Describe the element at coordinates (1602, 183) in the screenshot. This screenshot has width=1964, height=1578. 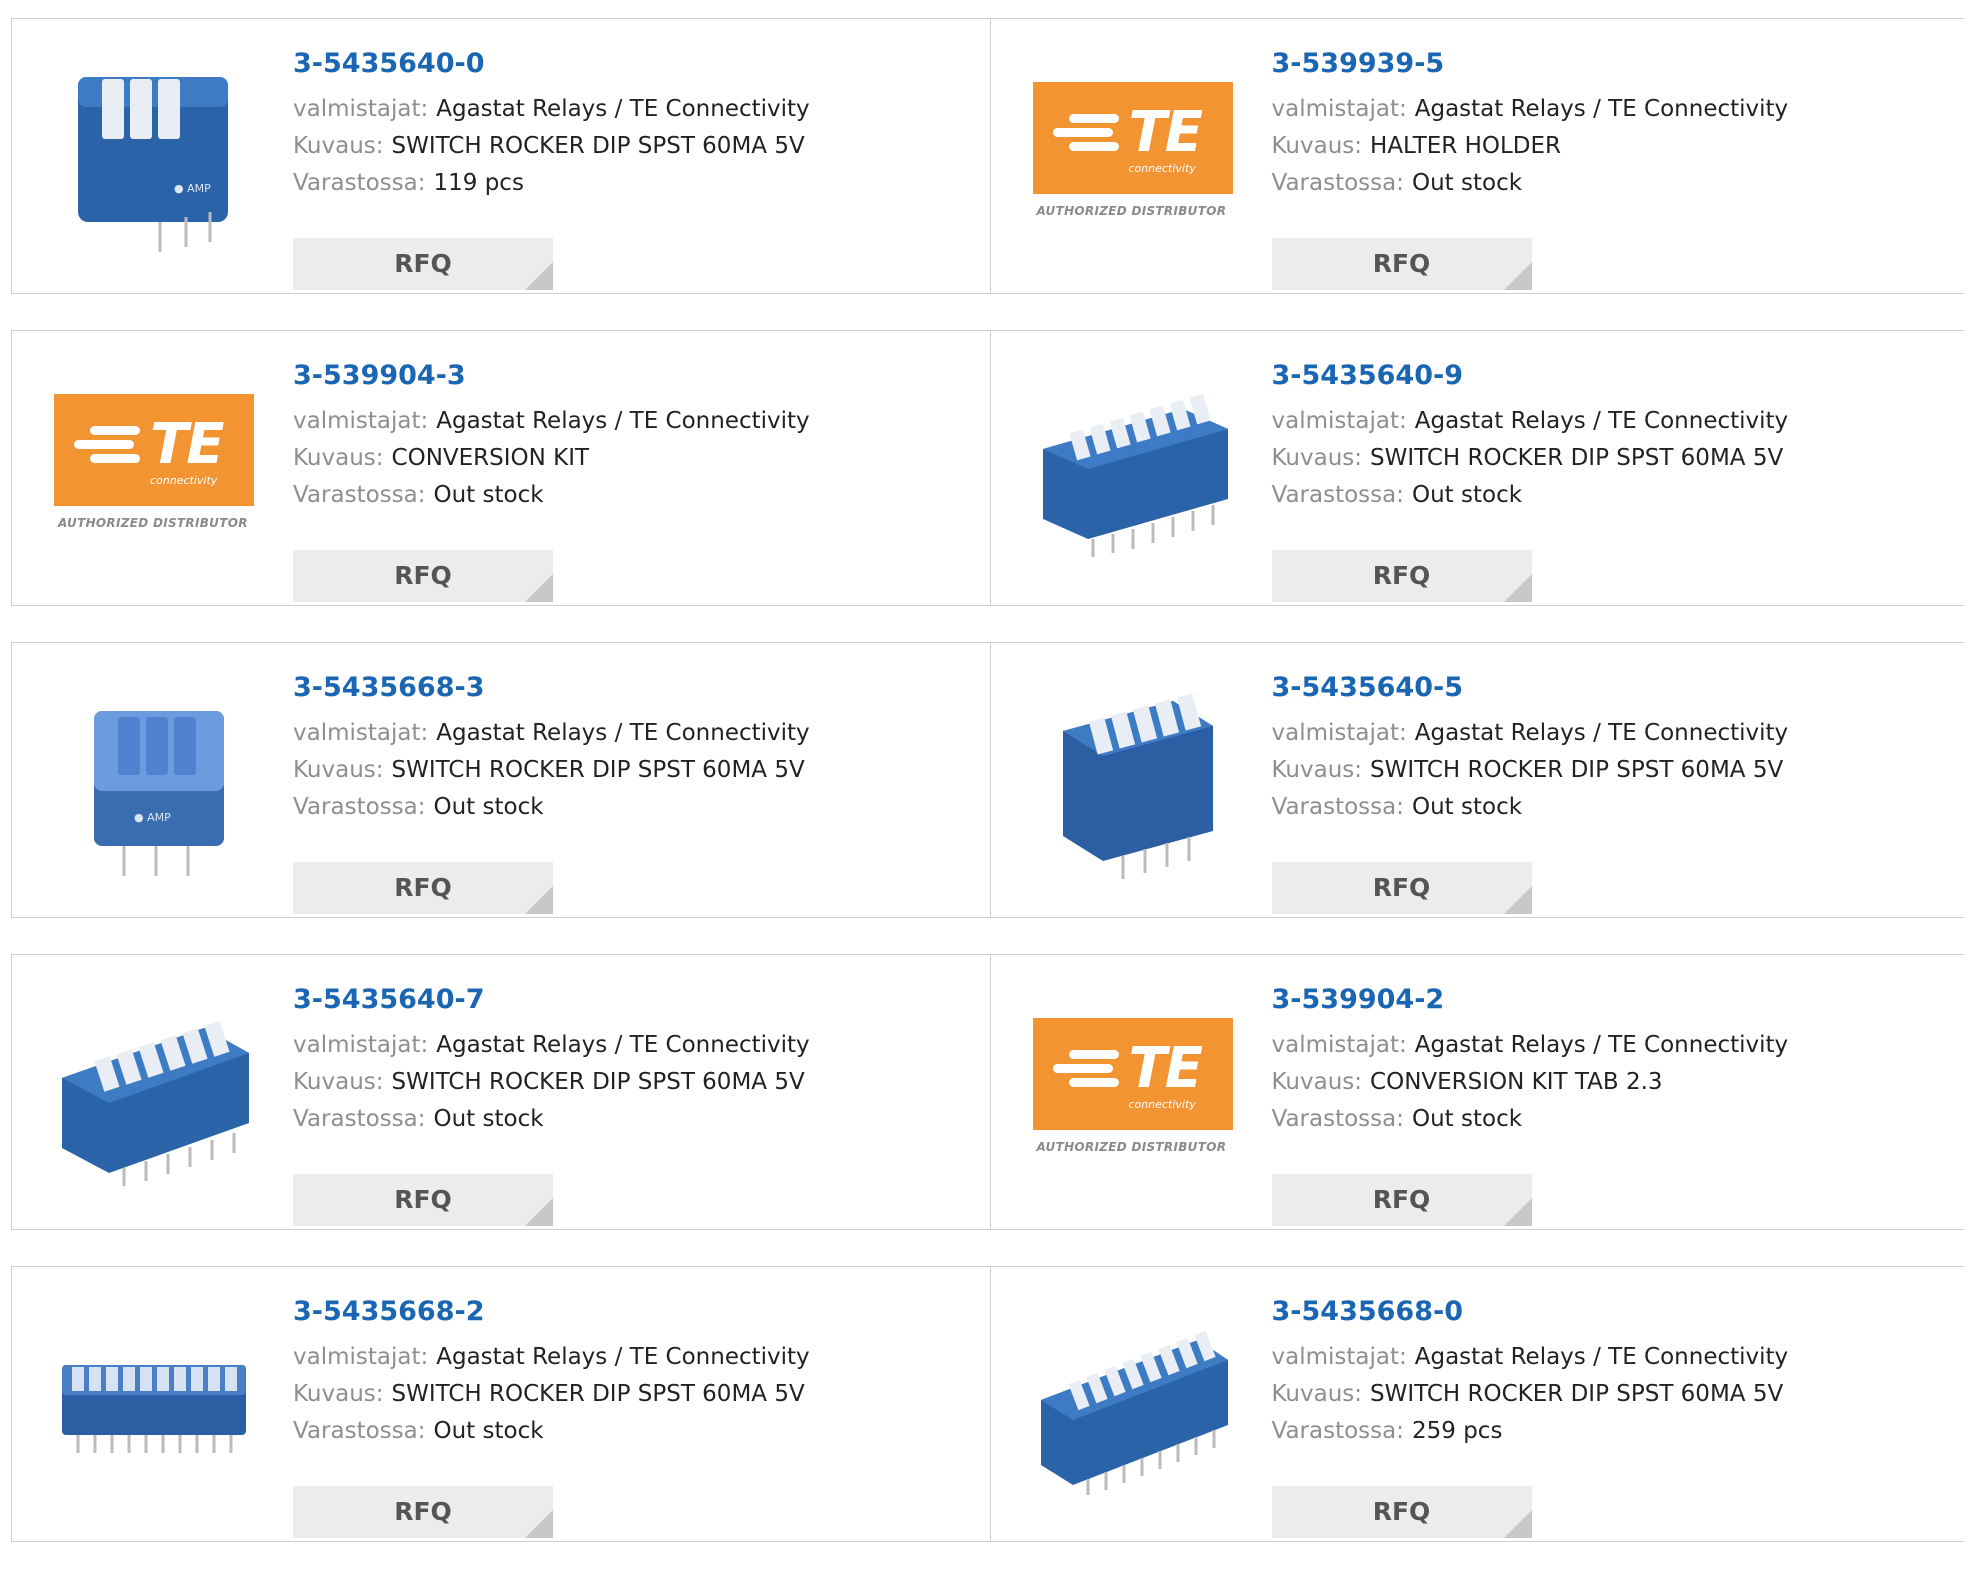
I see `stock-line: Varastossa: Out stock` at that location.